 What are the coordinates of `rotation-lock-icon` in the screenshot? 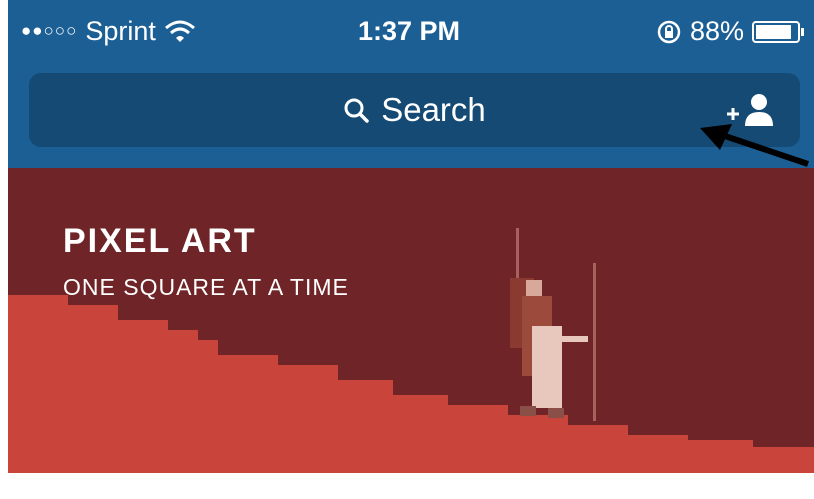 It's located at (669, 31).